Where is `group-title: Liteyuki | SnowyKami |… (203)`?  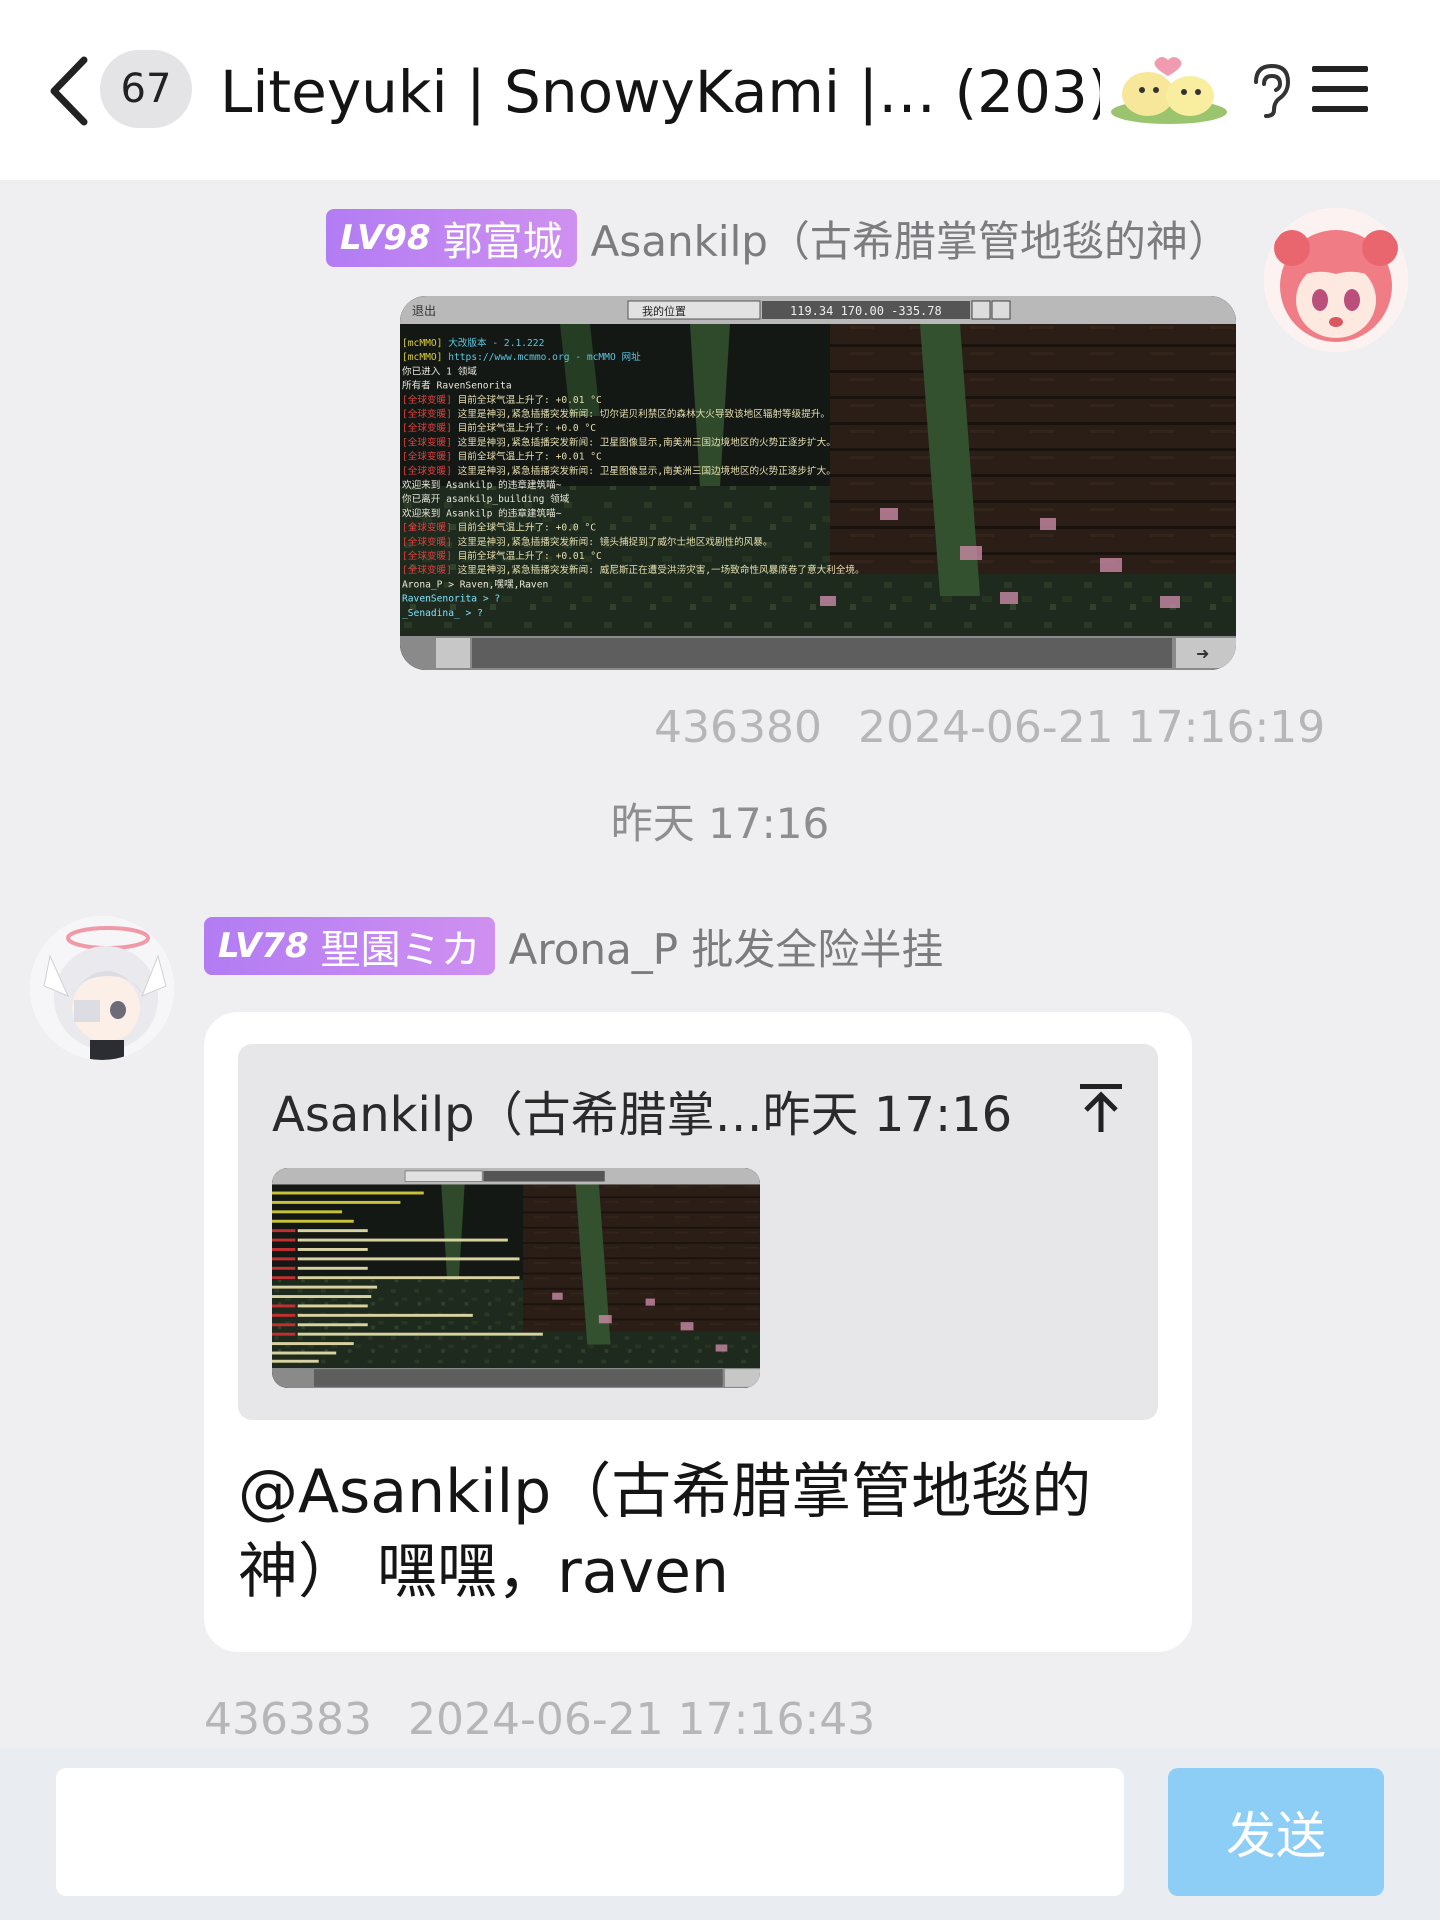
group-title: Liteyuki | SnowyKami |… (203) is located at coordinates (660, 92).